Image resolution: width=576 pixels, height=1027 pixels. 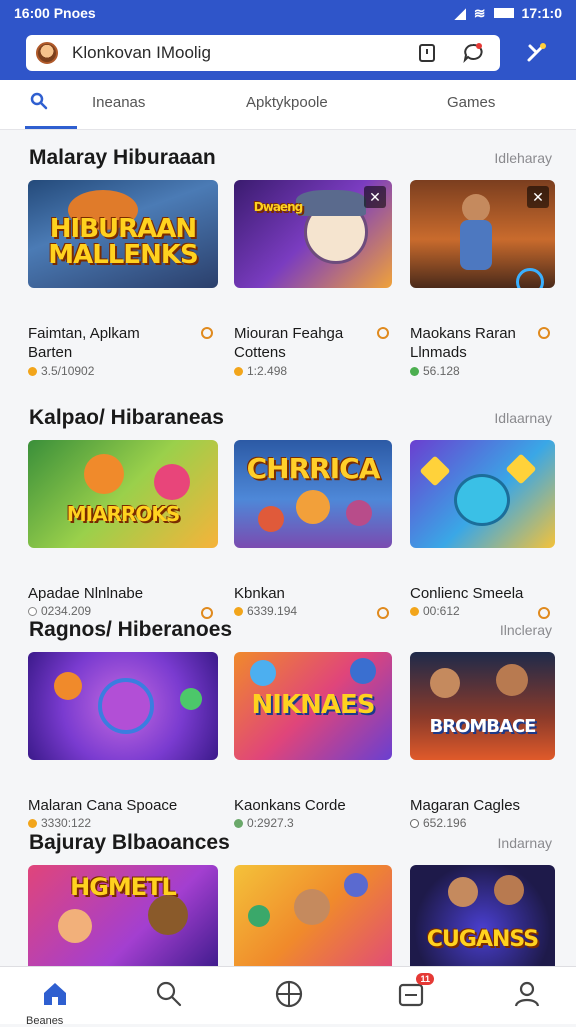 I want to click on bottom-navigation: Beanes 11, so click(x=288, y=996).